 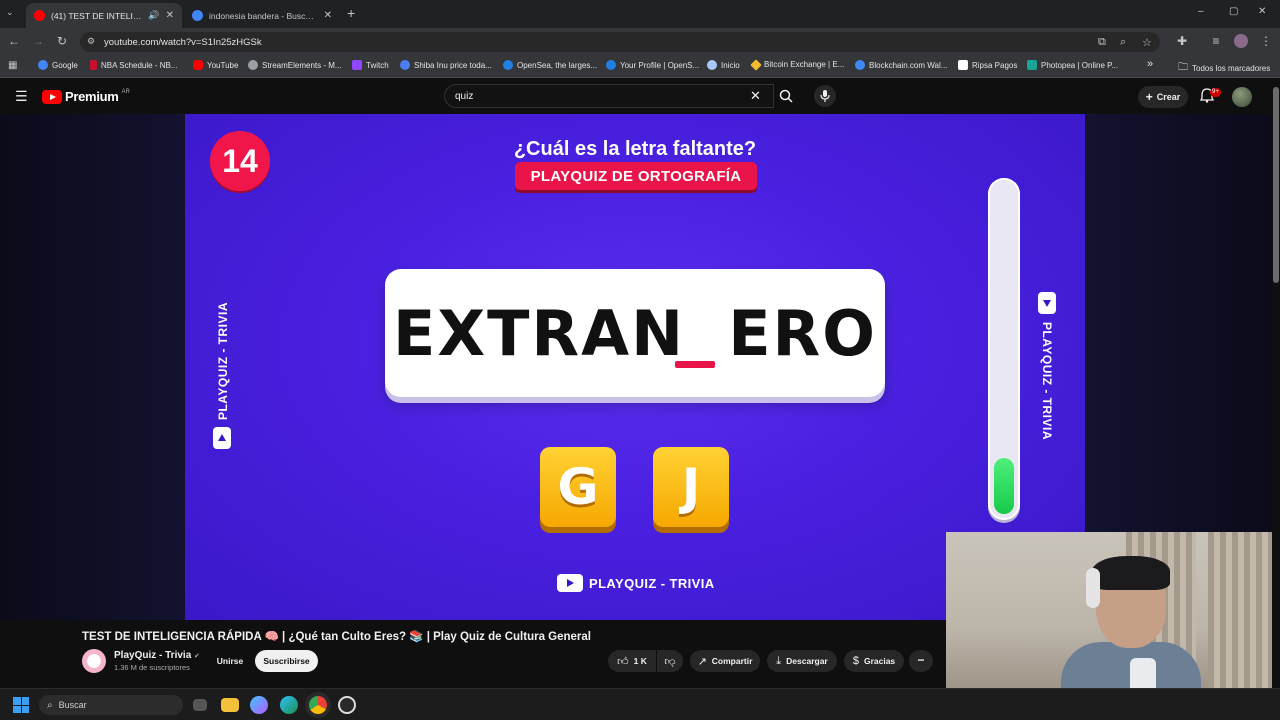 I want to click on dislike-button: 👎︎, so click(x=670, y=661).